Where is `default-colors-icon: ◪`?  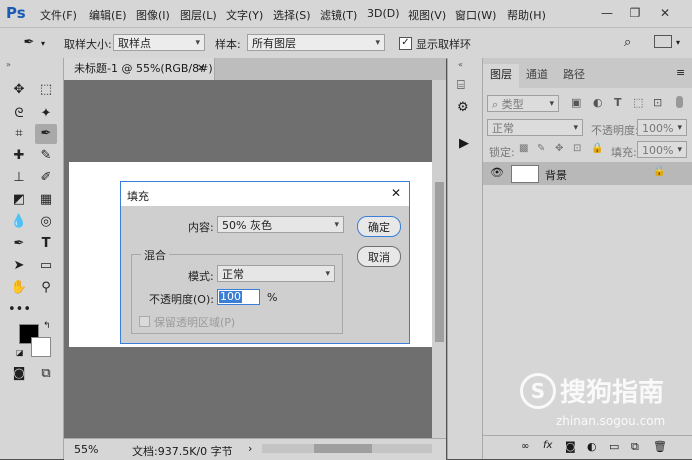
default-colors-icon: ◪ is located at coordinates (20, 352).